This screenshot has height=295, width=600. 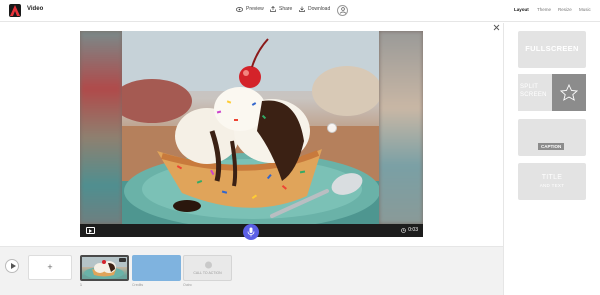 I want to click on download-button: Download, so click(x=314, y=9).